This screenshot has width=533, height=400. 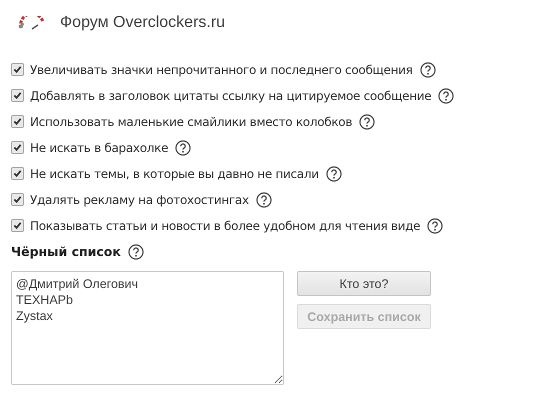 What do you see at coordinates (147, 328) in the screenshot?
I see `blacklist-field: @Дмитрий Олегович ТЕХНАРb Zystax` at bounding box center [147, 328].